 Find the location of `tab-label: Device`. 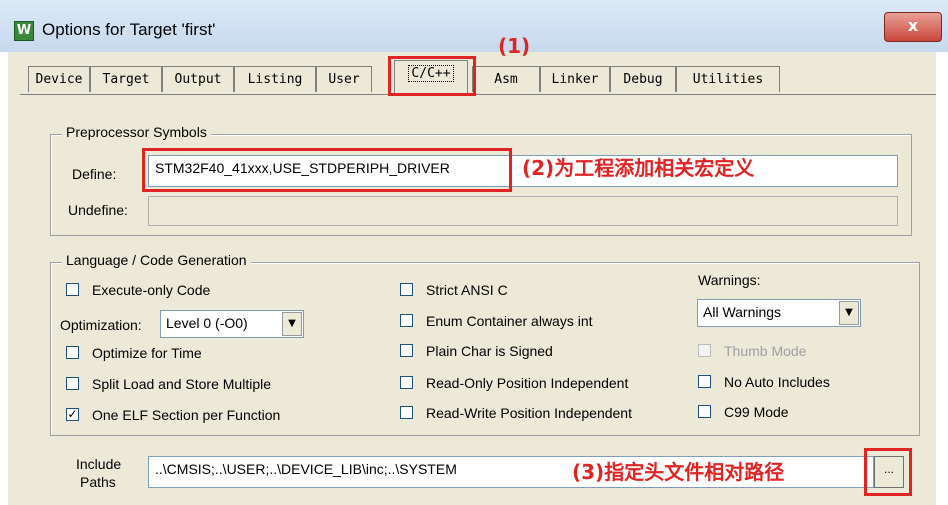

tab-label: Device is located at coordinates (59, 79).